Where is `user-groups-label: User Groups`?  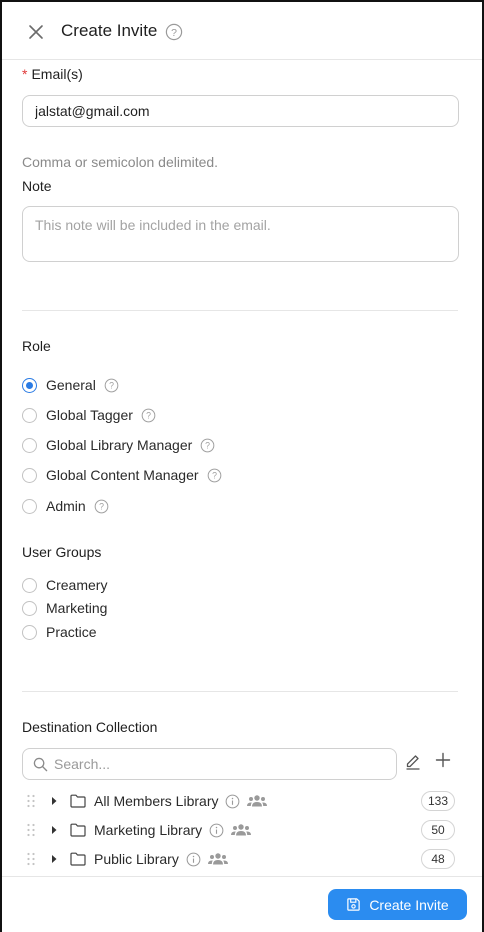 user-groups-label: User Groups is located at coordinates (62, 552).